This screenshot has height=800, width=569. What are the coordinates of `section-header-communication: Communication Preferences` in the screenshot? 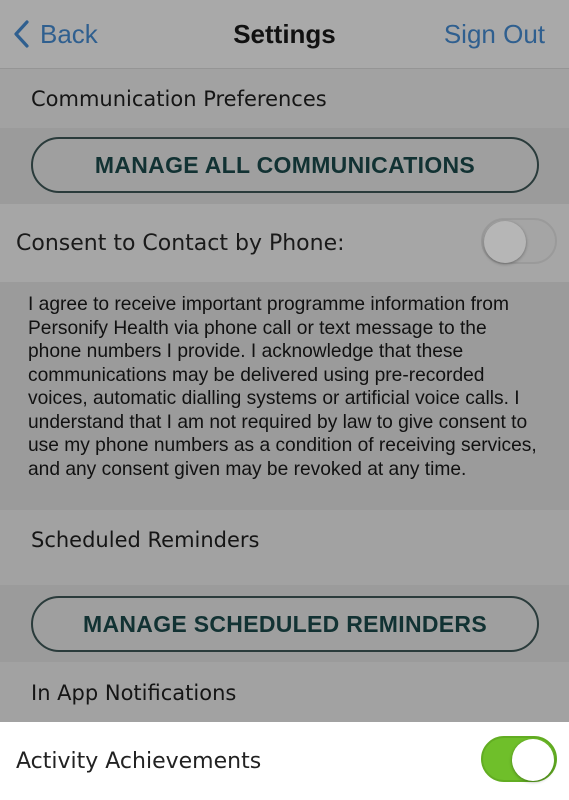 It's located at (284, 98).